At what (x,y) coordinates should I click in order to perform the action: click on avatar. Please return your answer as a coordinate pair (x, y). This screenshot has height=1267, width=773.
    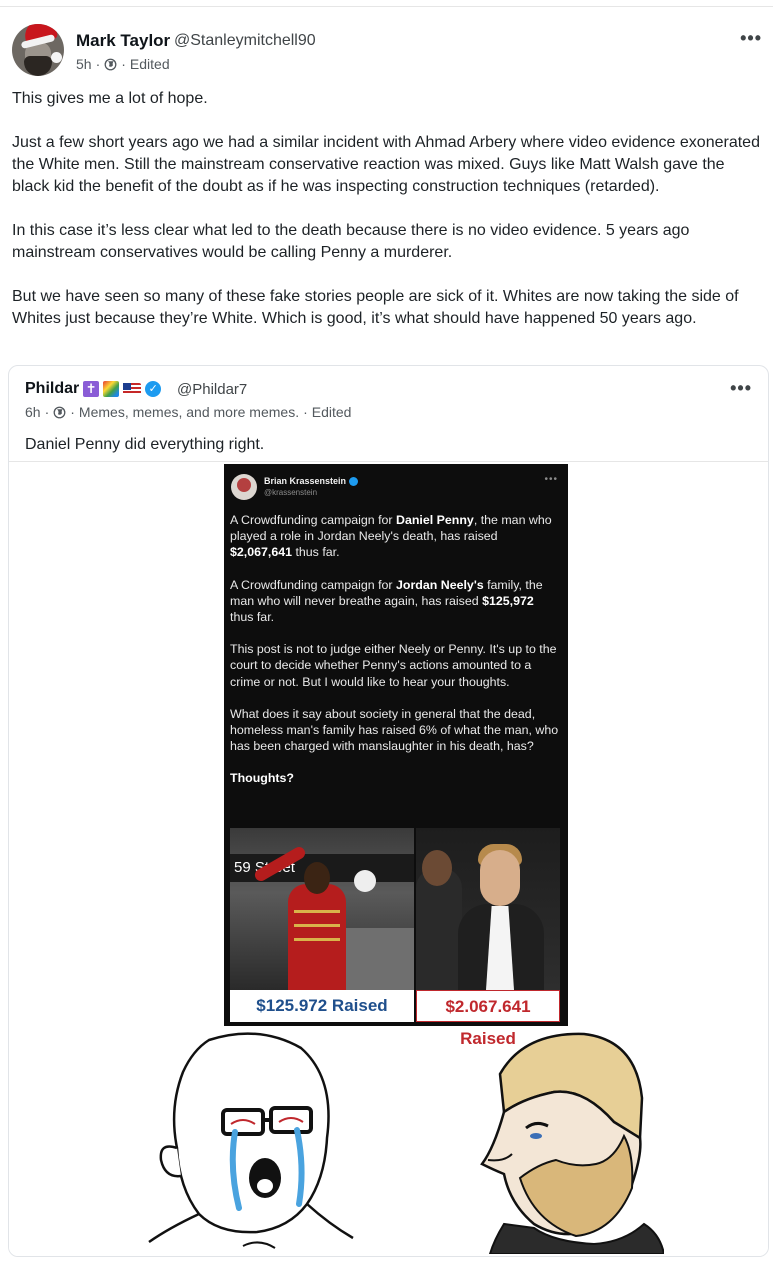
    Looking at the image, I should click on (38, 50).